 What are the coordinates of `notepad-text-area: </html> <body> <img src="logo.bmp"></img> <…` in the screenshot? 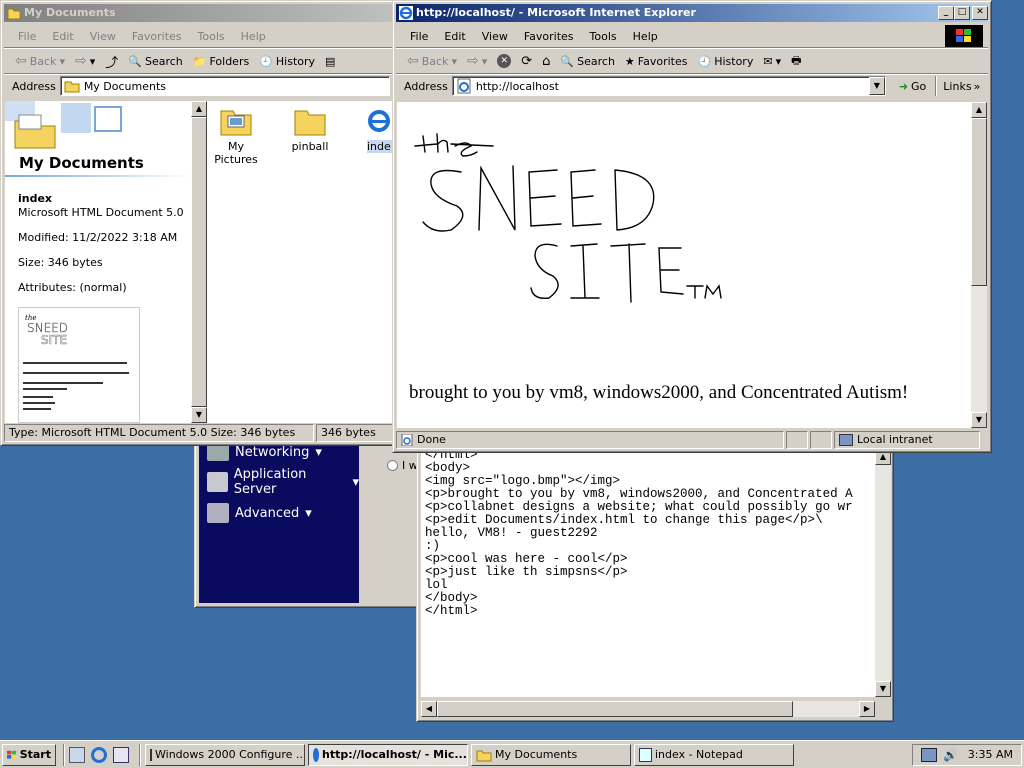 It's located at (648, 573).